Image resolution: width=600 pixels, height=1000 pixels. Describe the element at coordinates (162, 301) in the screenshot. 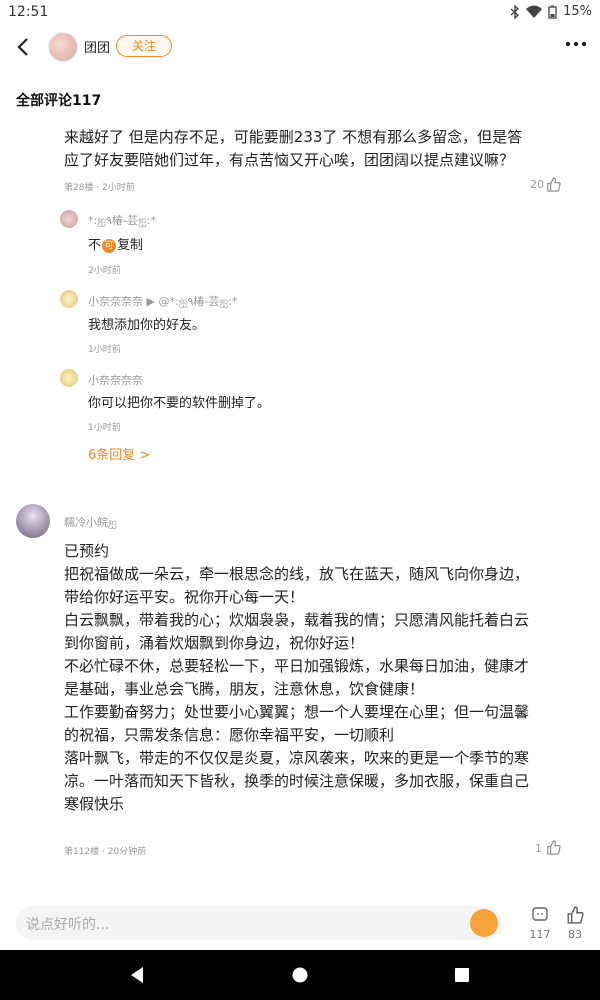

I see `reply-username: 小奈奈奈奈 ▶ @*:ஐ٩椿-芸ஐ:*` at that location.